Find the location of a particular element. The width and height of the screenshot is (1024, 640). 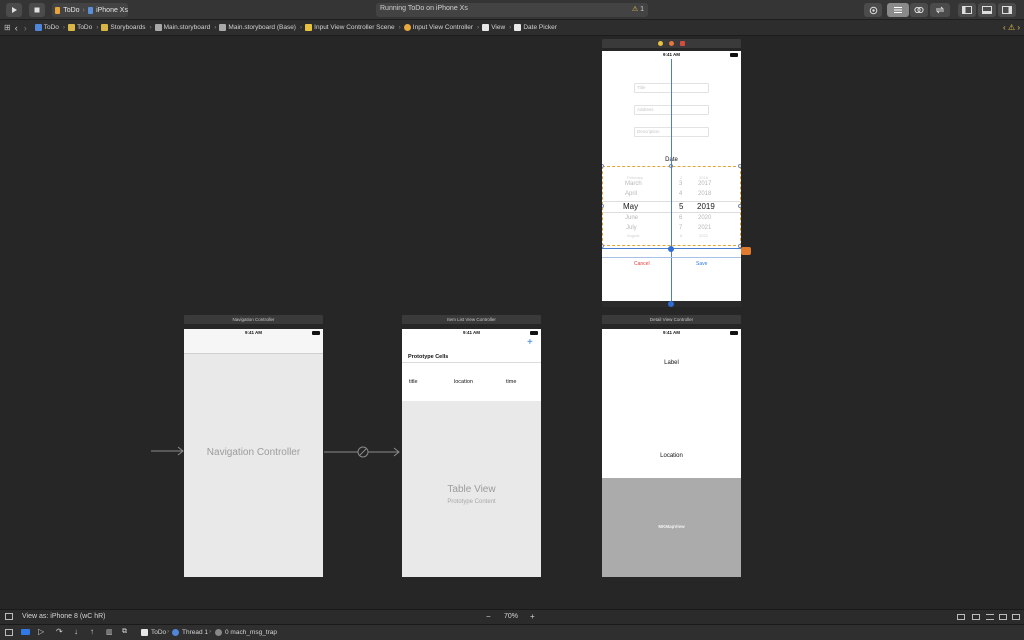

map-view: MKMapView is located at coordinates (671, 527).